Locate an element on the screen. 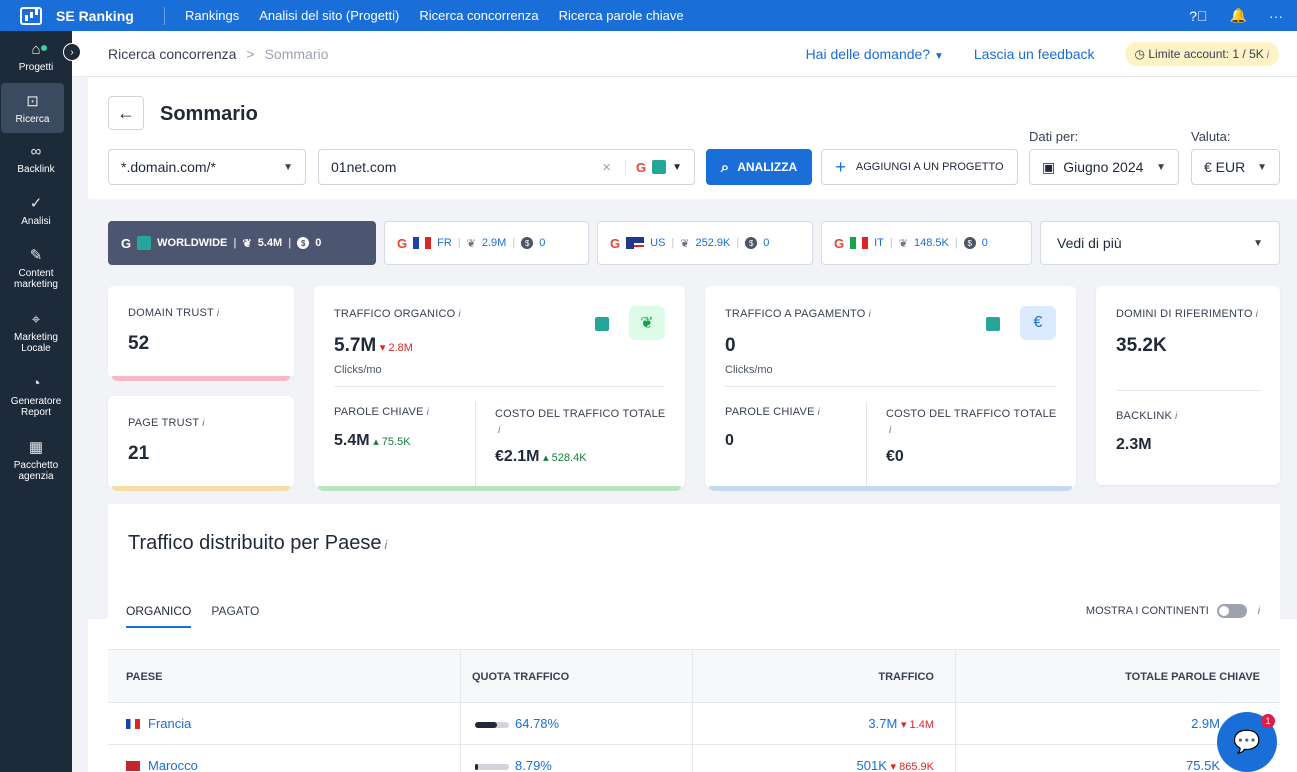 The height and width of the screenshot is (772, 1297). dollar-icon: $ is located at coordinates (969, 243).